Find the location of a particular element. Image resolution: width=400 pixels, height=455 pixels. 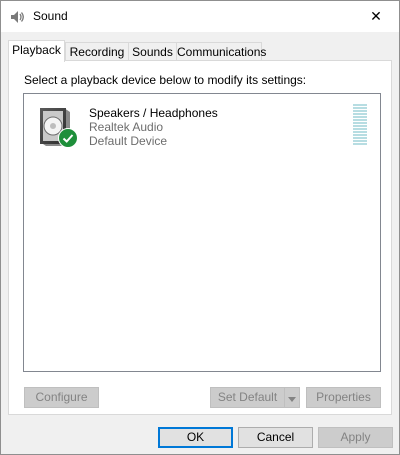

properties-button: Properties is located at coordinates (343, 397).